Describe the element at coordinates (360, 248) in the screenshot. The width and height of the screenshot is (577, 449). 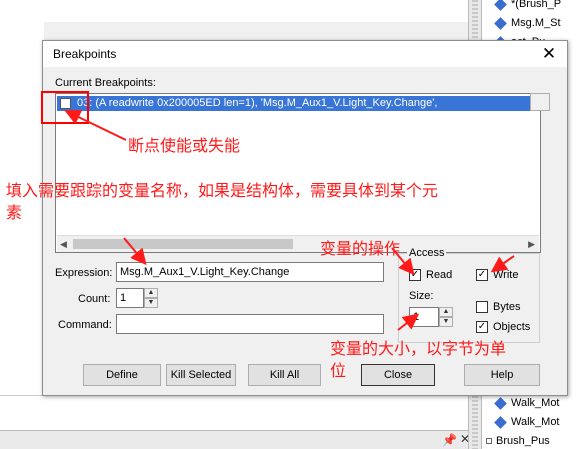
I see `annotation-access: 变量的操作` at that location.